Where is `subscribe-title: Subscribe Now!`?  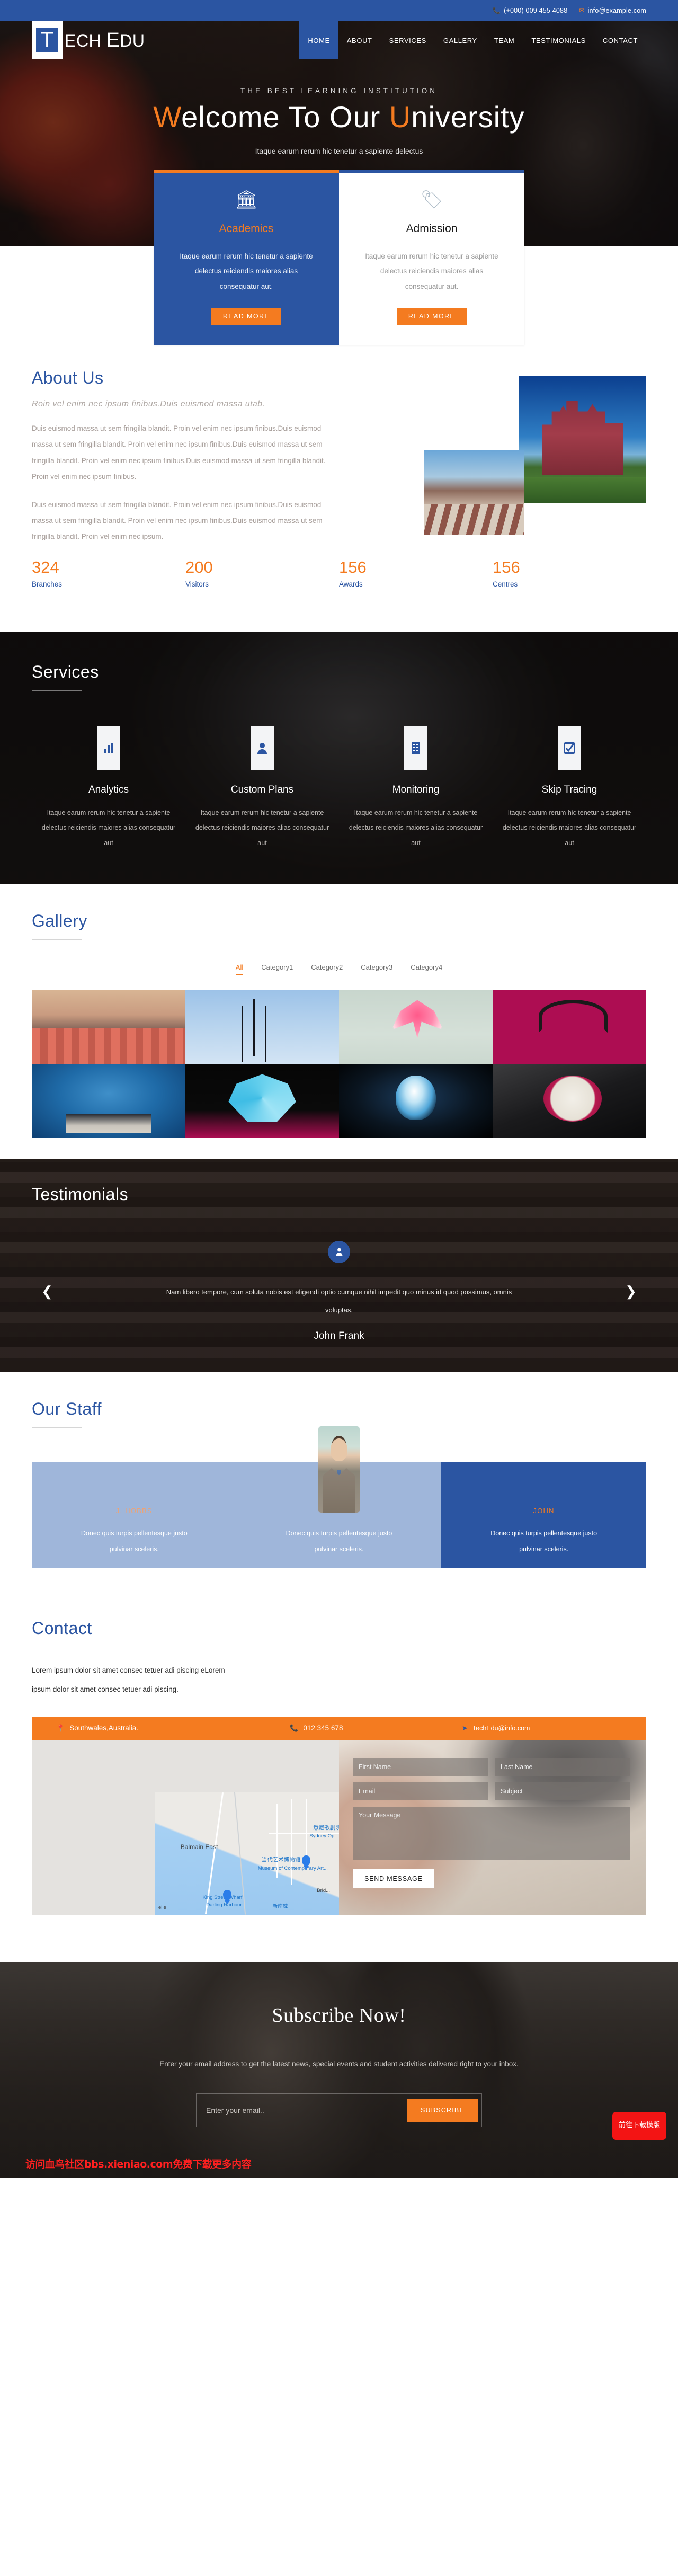
subscribe-title: Subscribe Now! is located at coordinates (339, 2016).